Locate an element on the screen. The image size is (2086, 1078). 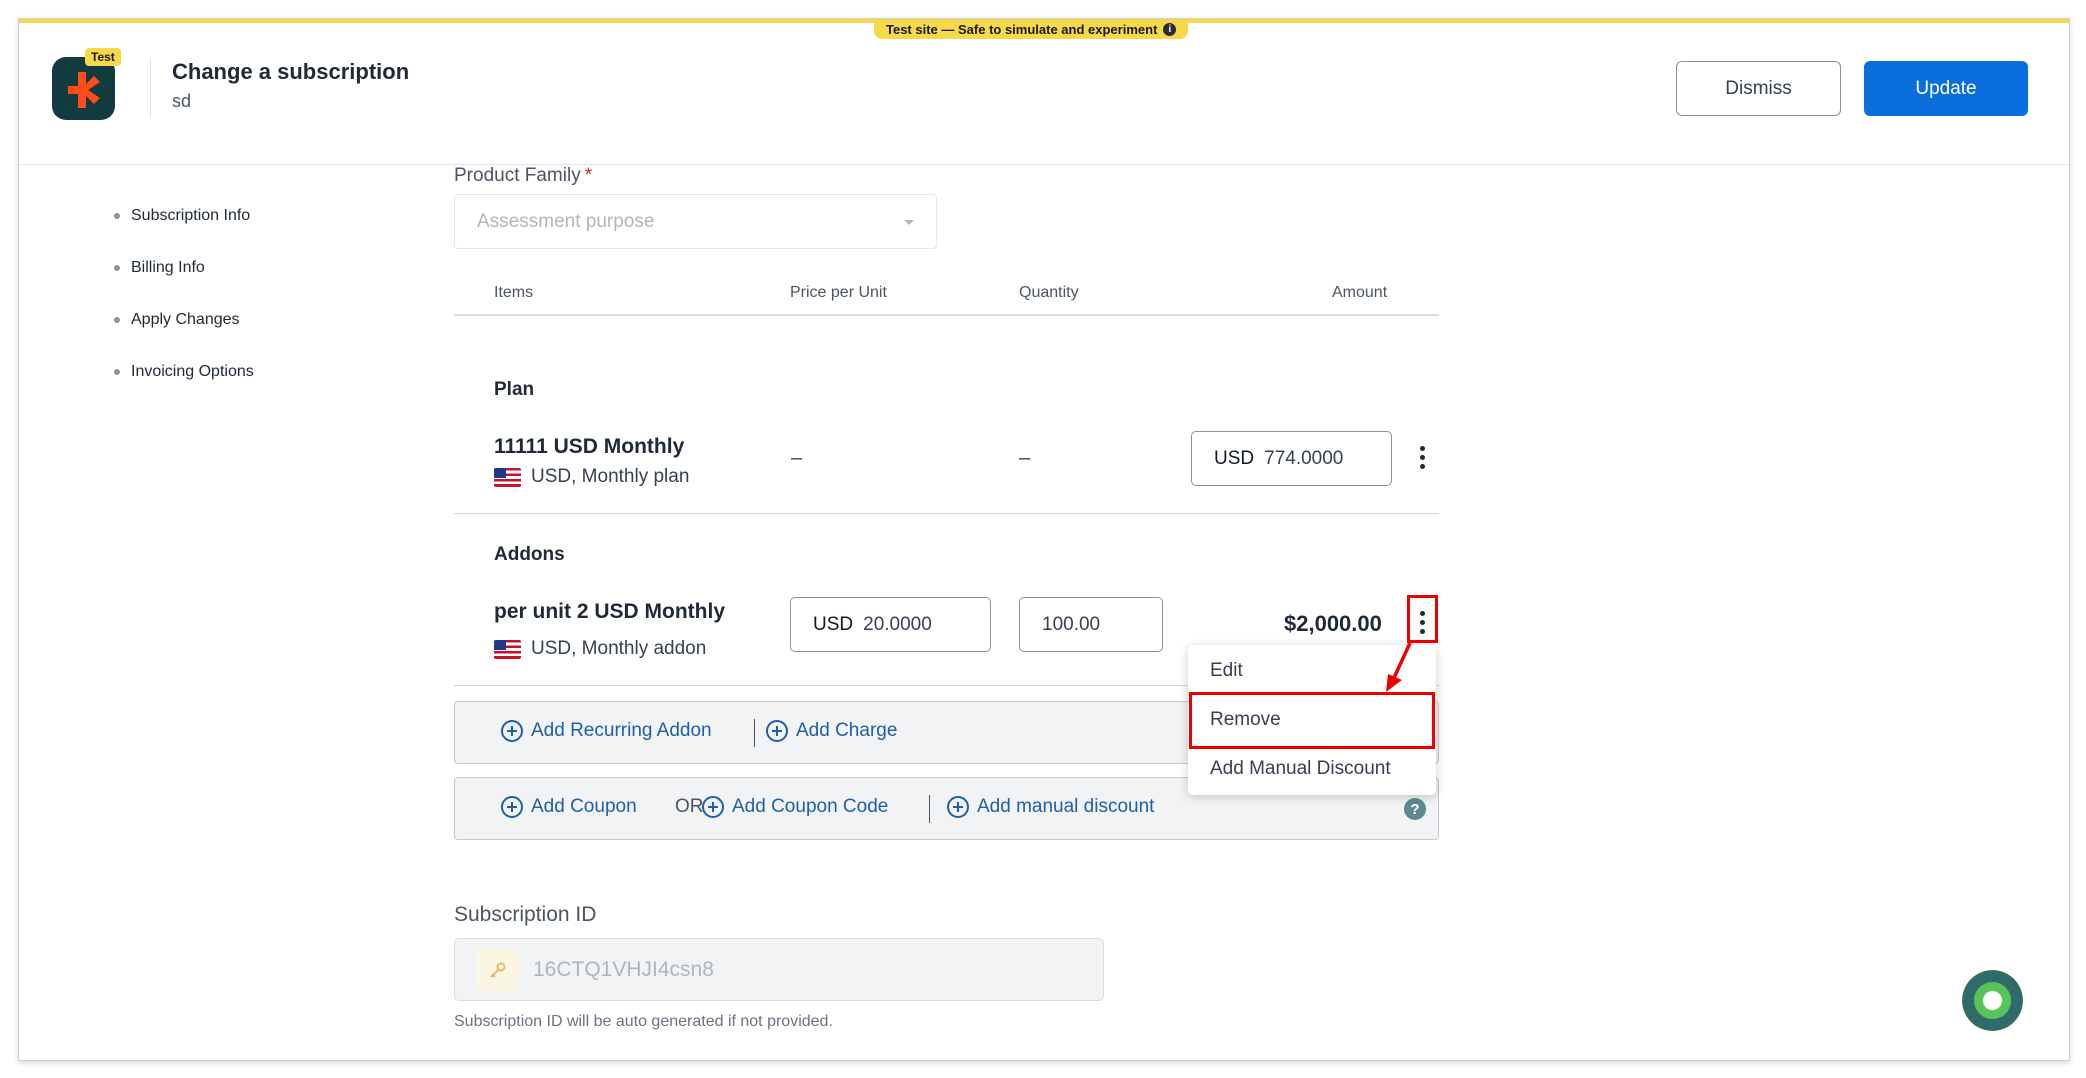
plan-amount-input: USD 774.0000 is located at coordinates (1291, 458).